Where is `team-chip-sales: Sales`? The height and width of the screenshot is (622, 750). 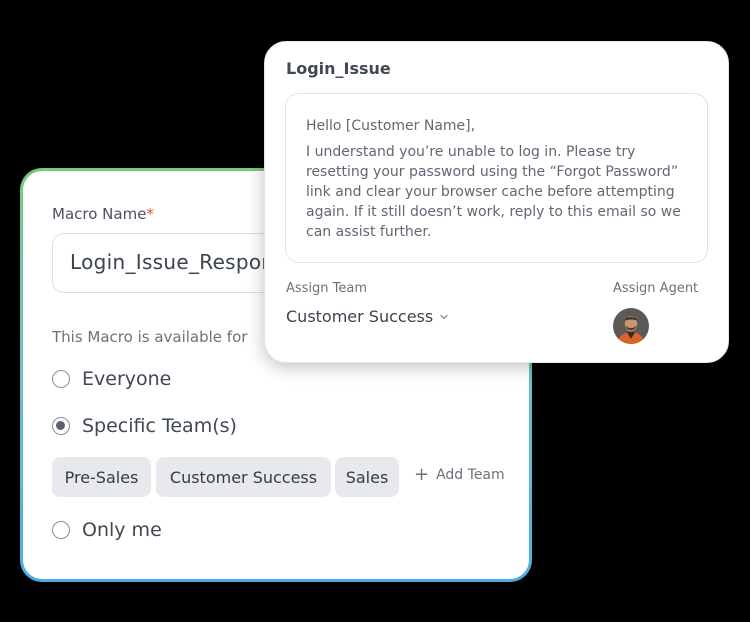
team-chip-sales: Sales is located at coordinates (367, 477).